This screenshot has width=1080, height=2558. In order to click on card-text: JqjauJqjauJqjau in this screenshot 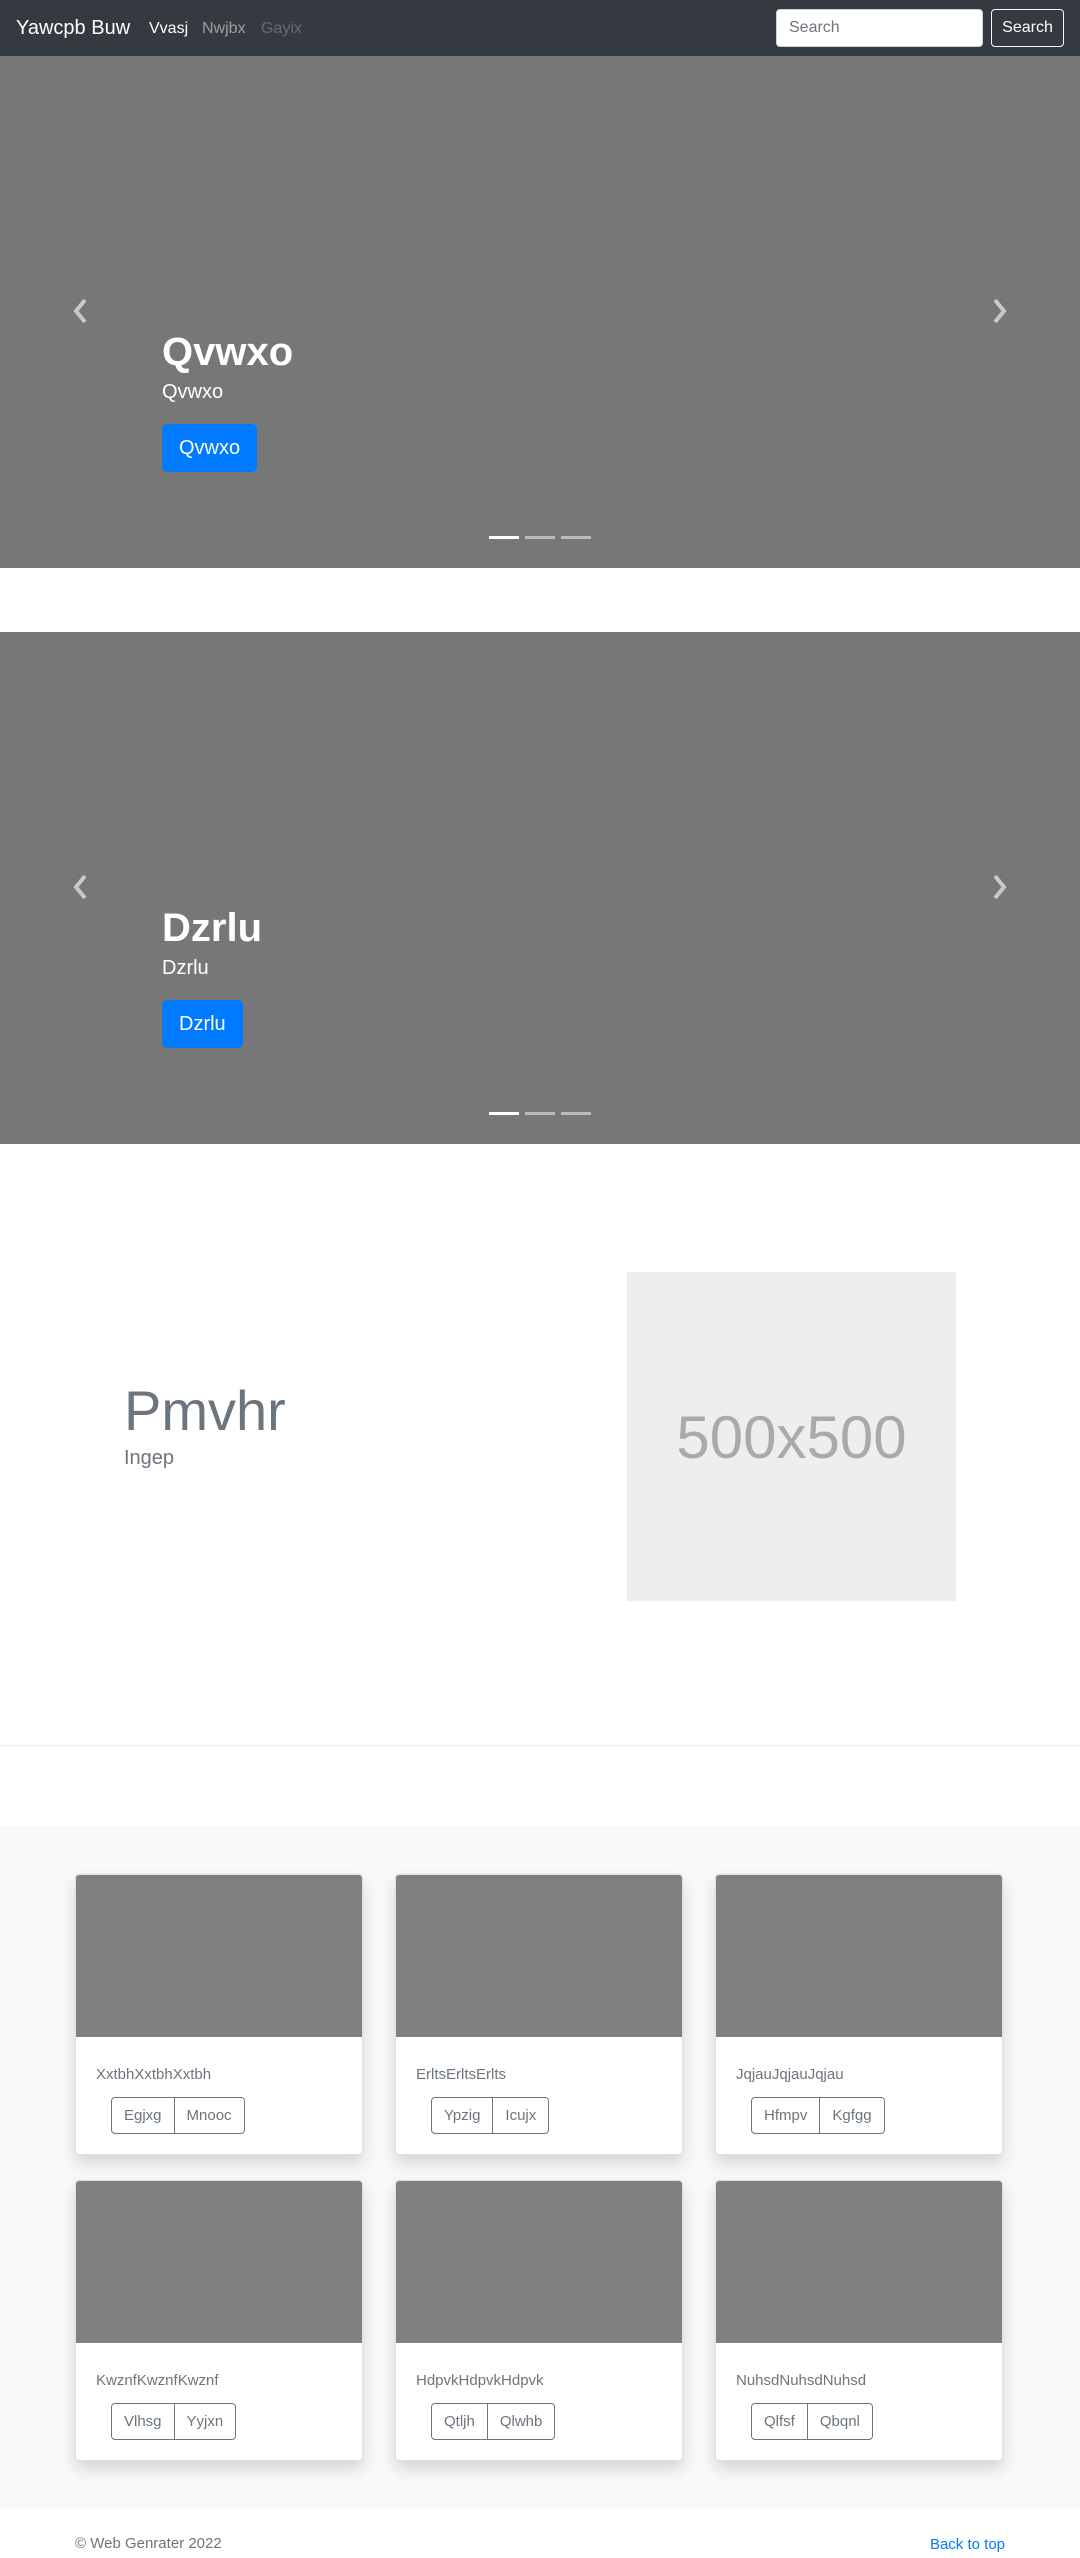, I will do `click(790, 2074)`.